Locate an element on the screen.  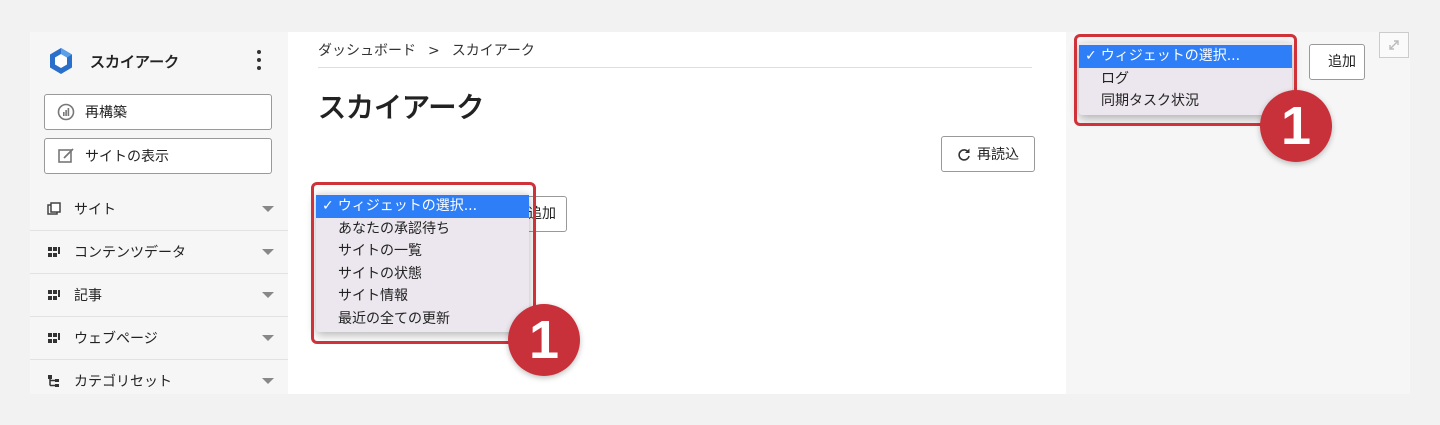
reload-button: 再読込 is located at coordinates (988, 154).